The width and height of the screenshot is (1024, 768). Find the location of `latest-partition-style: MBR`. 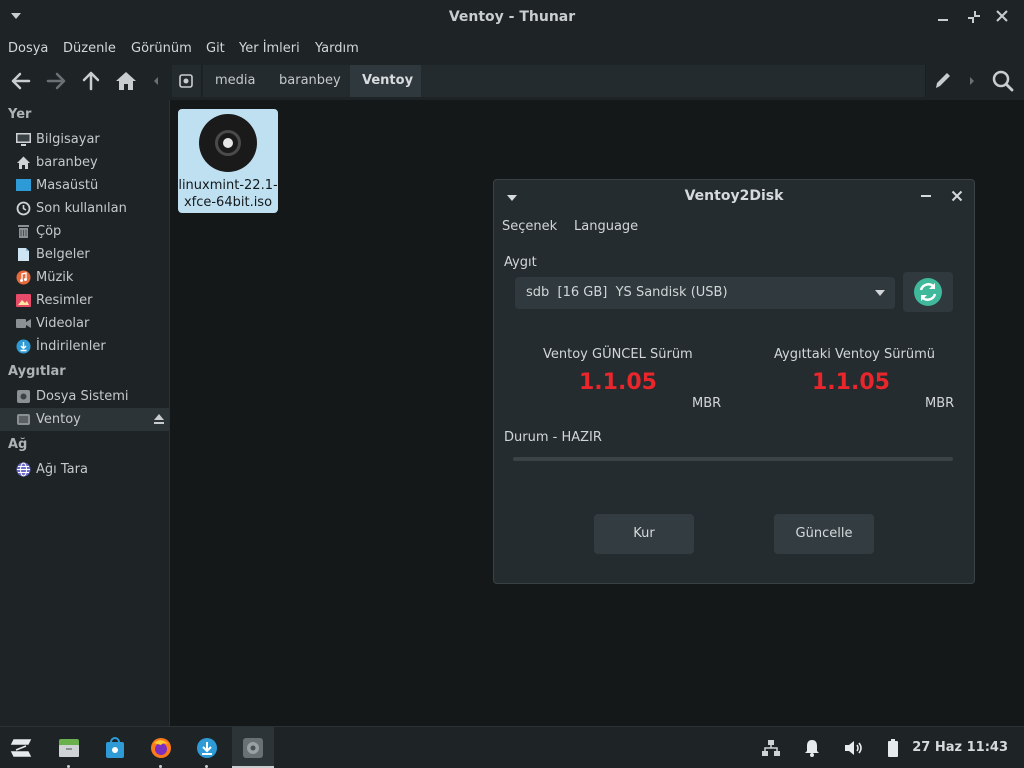

latest-partition-style: MBR is located at coordinates (707, 403).